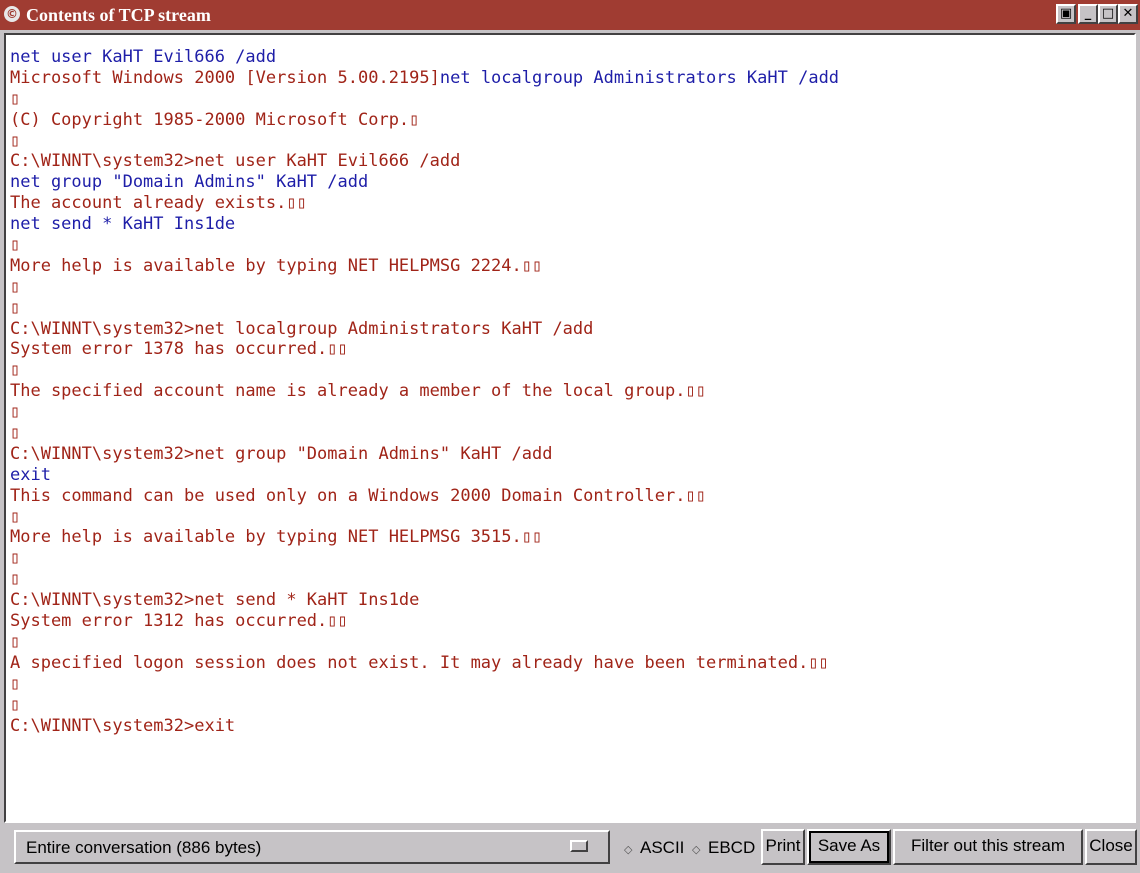  What do you see at coordinates (1128, 14) in the screenshot?
I see `close-icon: ✕` at bounding box center [1128, 14].